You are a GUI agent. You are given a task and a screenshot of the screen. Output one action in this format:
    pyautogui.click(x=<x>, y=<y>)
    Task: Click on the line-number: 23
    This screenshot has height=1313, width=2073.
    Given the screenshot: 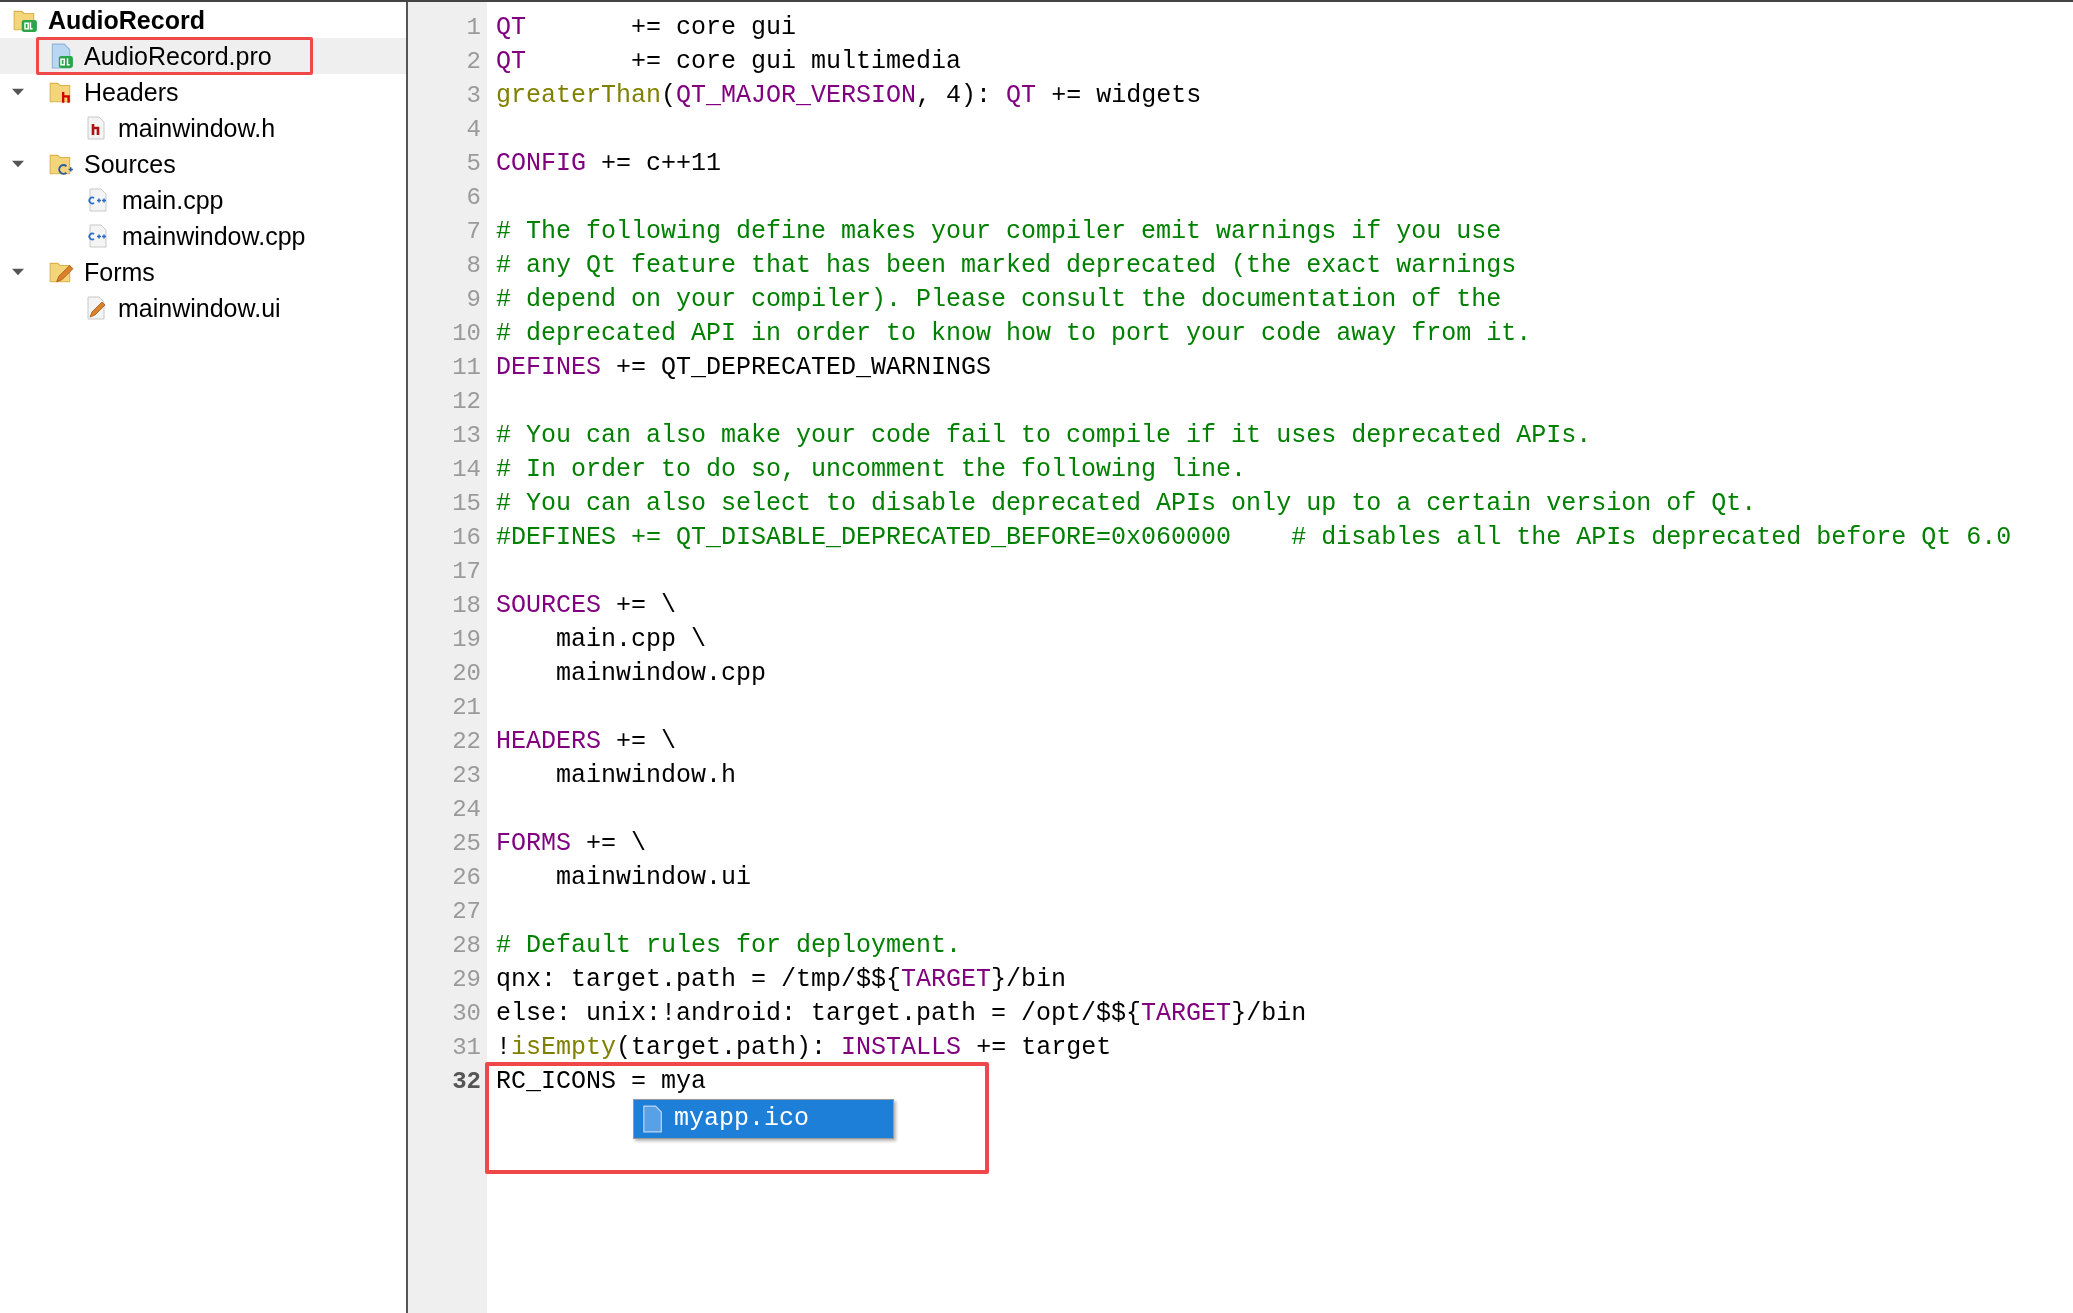 What is the action you would take?
    pyautogui.click(x=466, y=776)
    